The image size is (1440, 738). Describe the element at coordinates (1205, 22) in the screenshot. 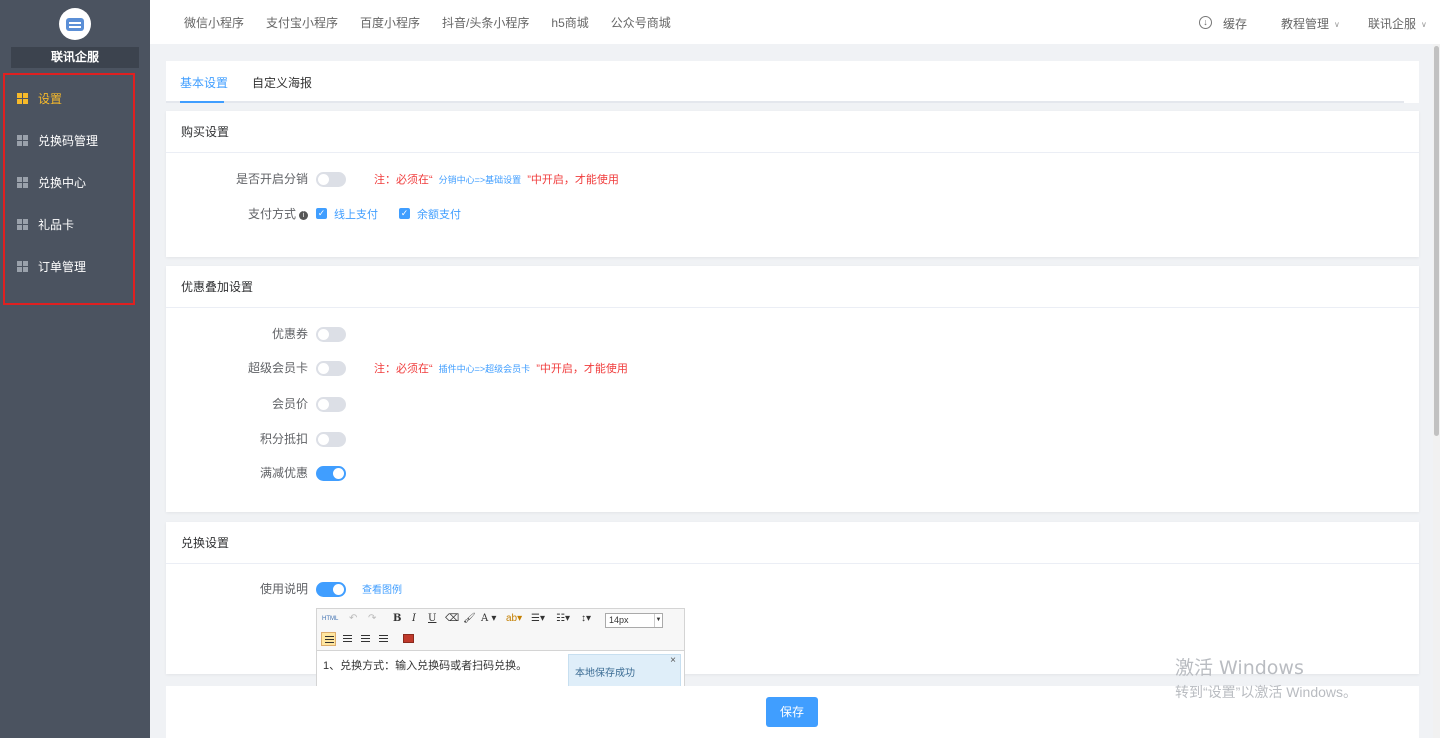

I see `download-icon: ↓` at that location.